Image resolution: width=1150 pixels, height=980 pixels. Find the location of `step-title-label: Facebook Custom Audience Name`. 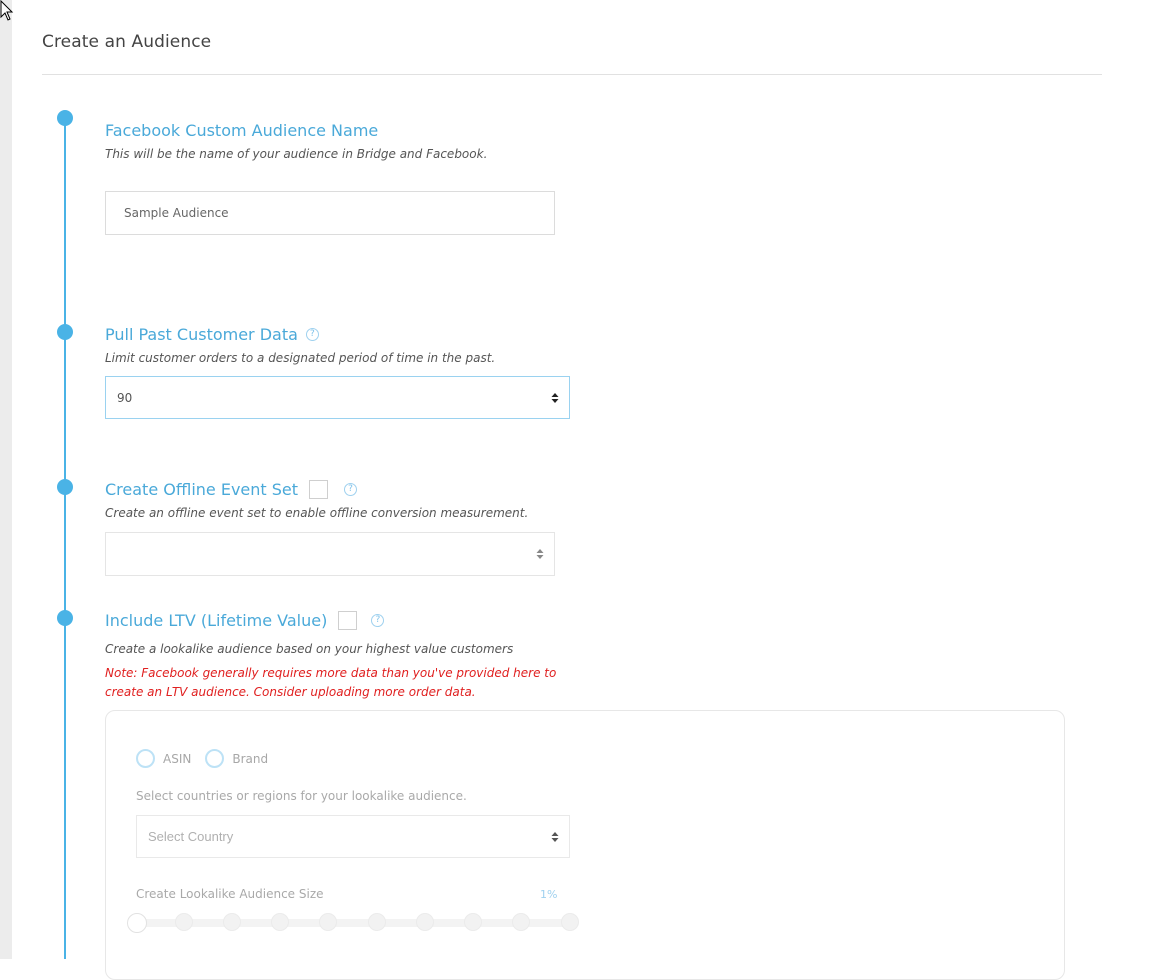

step-title-label: Facebook Custom Audience Name is located at coordinates (242, 130).